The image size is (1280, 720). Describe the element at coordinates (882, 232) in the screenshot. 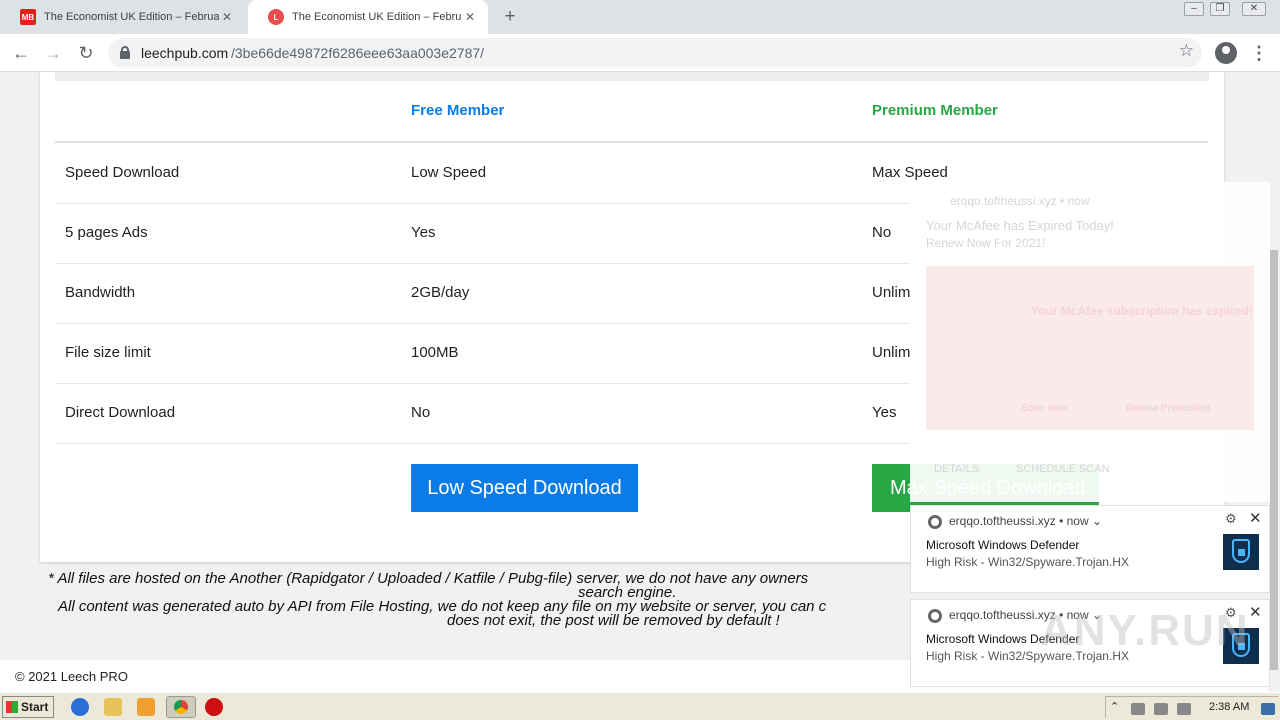

I see `row-premium-value: No` at that location.